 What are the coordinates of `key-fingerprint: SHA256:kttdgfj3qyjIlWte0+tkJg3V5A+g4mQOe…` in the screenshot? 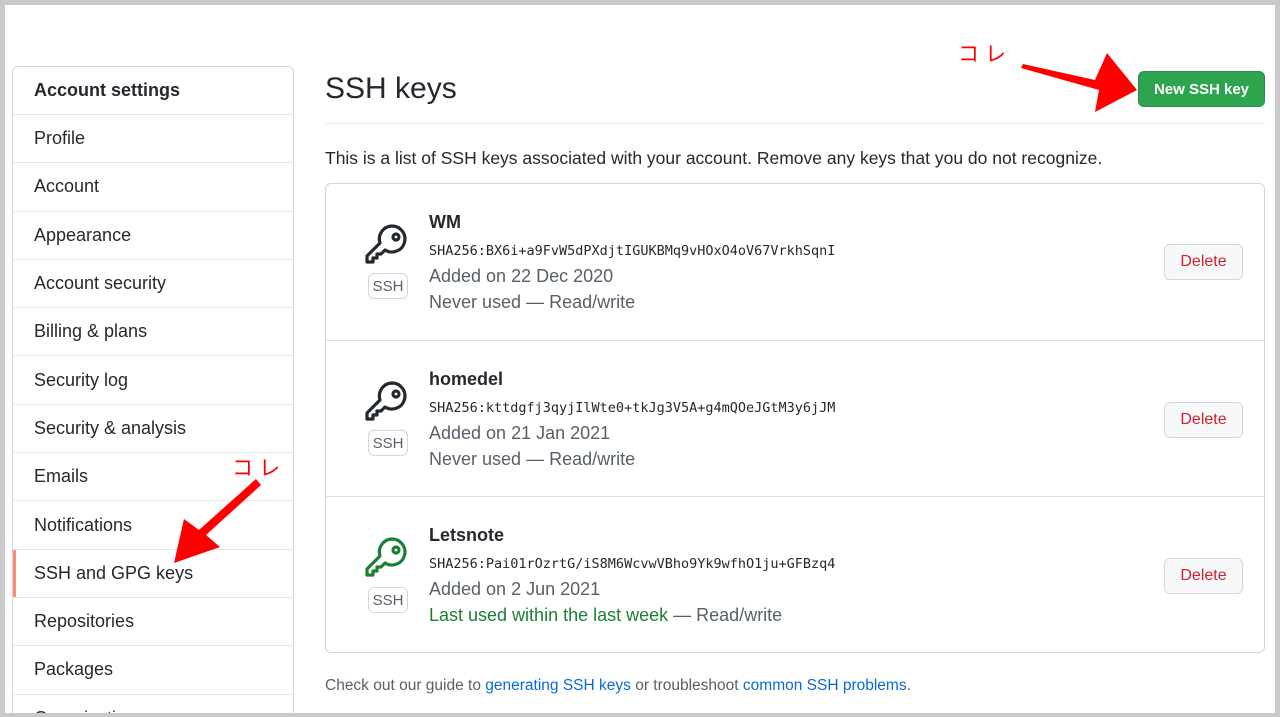 It's located at (632, 408).